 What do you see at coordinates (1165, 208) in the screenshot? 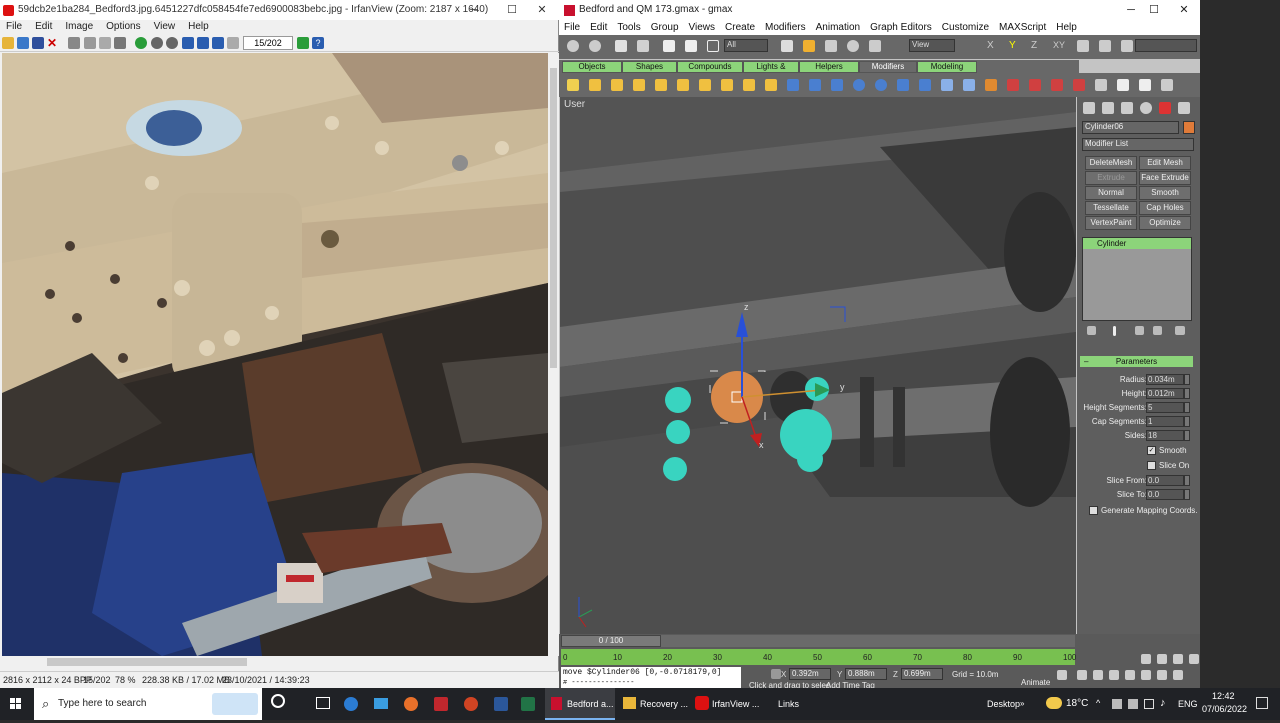
I see `cap-holes-button: Cap Holes` at bounding box center [1165, 208].